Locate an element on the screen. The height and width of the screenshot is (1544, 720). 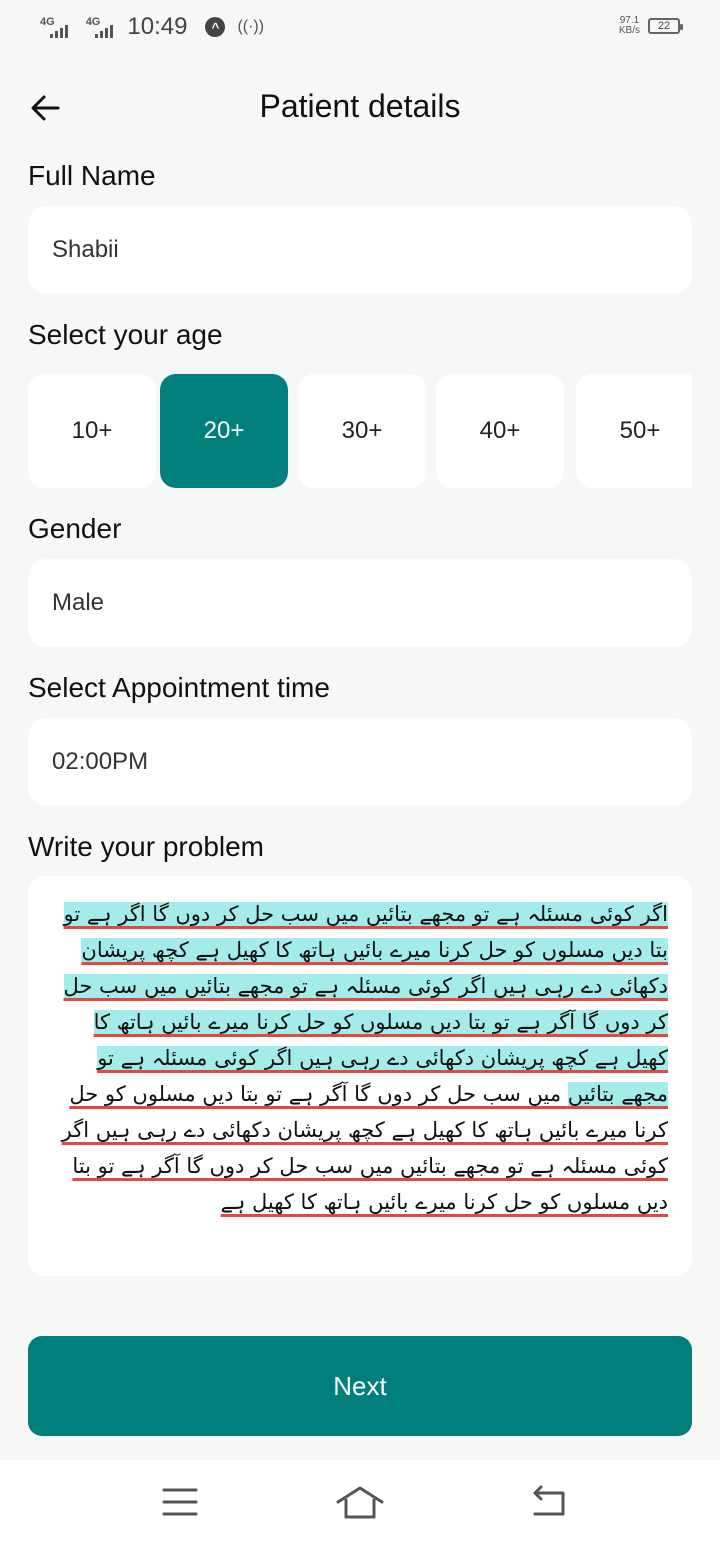
back-nav-icon is located at coordinates (550, 1502).